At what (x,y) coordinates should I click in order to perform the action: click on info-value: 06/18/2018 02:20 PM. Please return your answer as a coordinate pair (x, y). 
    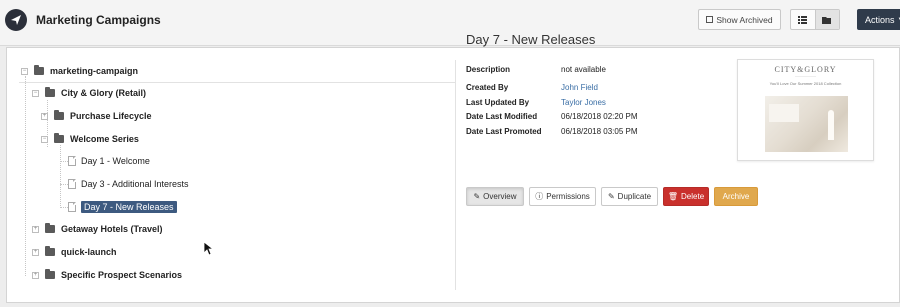
    Looking at the image, I should click on (599, 117).